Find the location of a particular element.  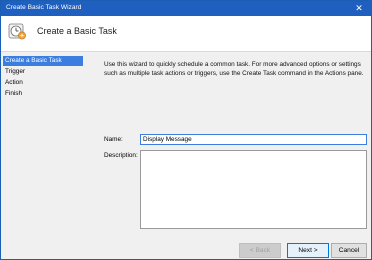

close-icon: ✕ is located at coordinates (359, 8).